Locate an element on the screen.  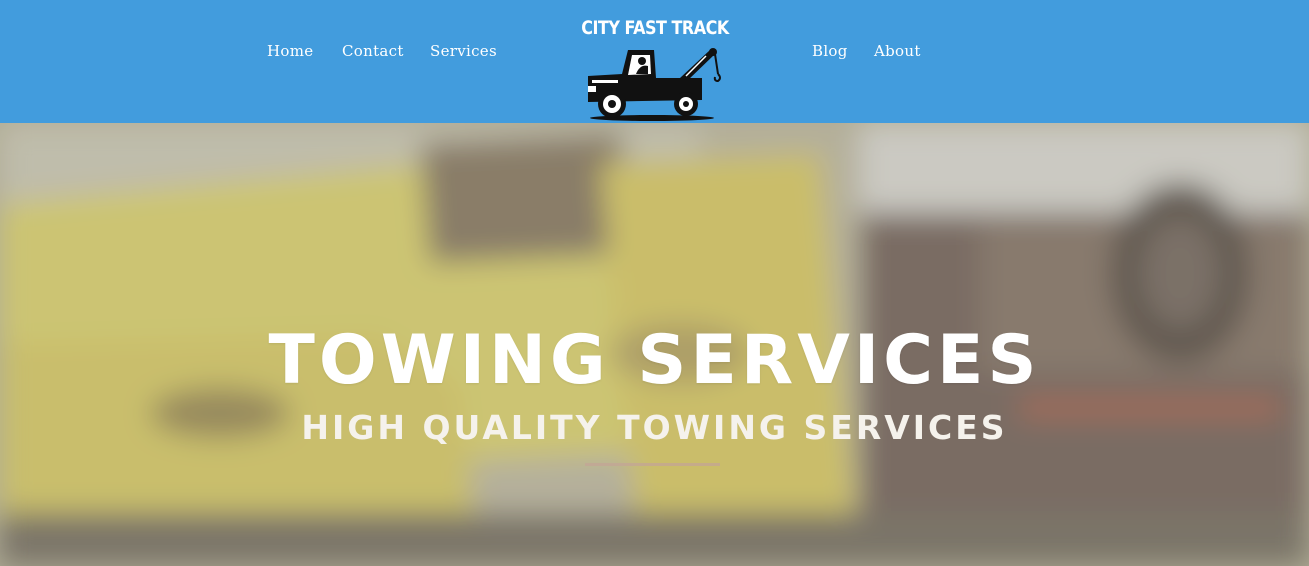
tow-truck-icon is located at coordinates (654, 84).